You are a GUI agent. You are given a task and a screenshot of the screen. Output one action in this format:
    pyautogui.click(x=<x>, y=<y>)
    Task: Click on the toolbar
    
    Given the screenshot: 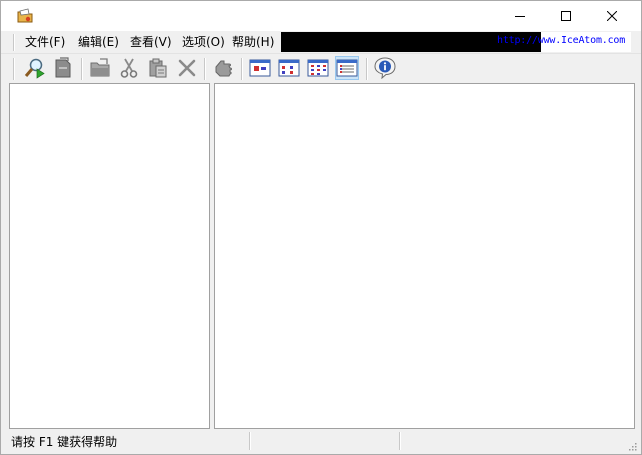 What is the action you would take?
    pyautogui.click(x=321, y=68)
    